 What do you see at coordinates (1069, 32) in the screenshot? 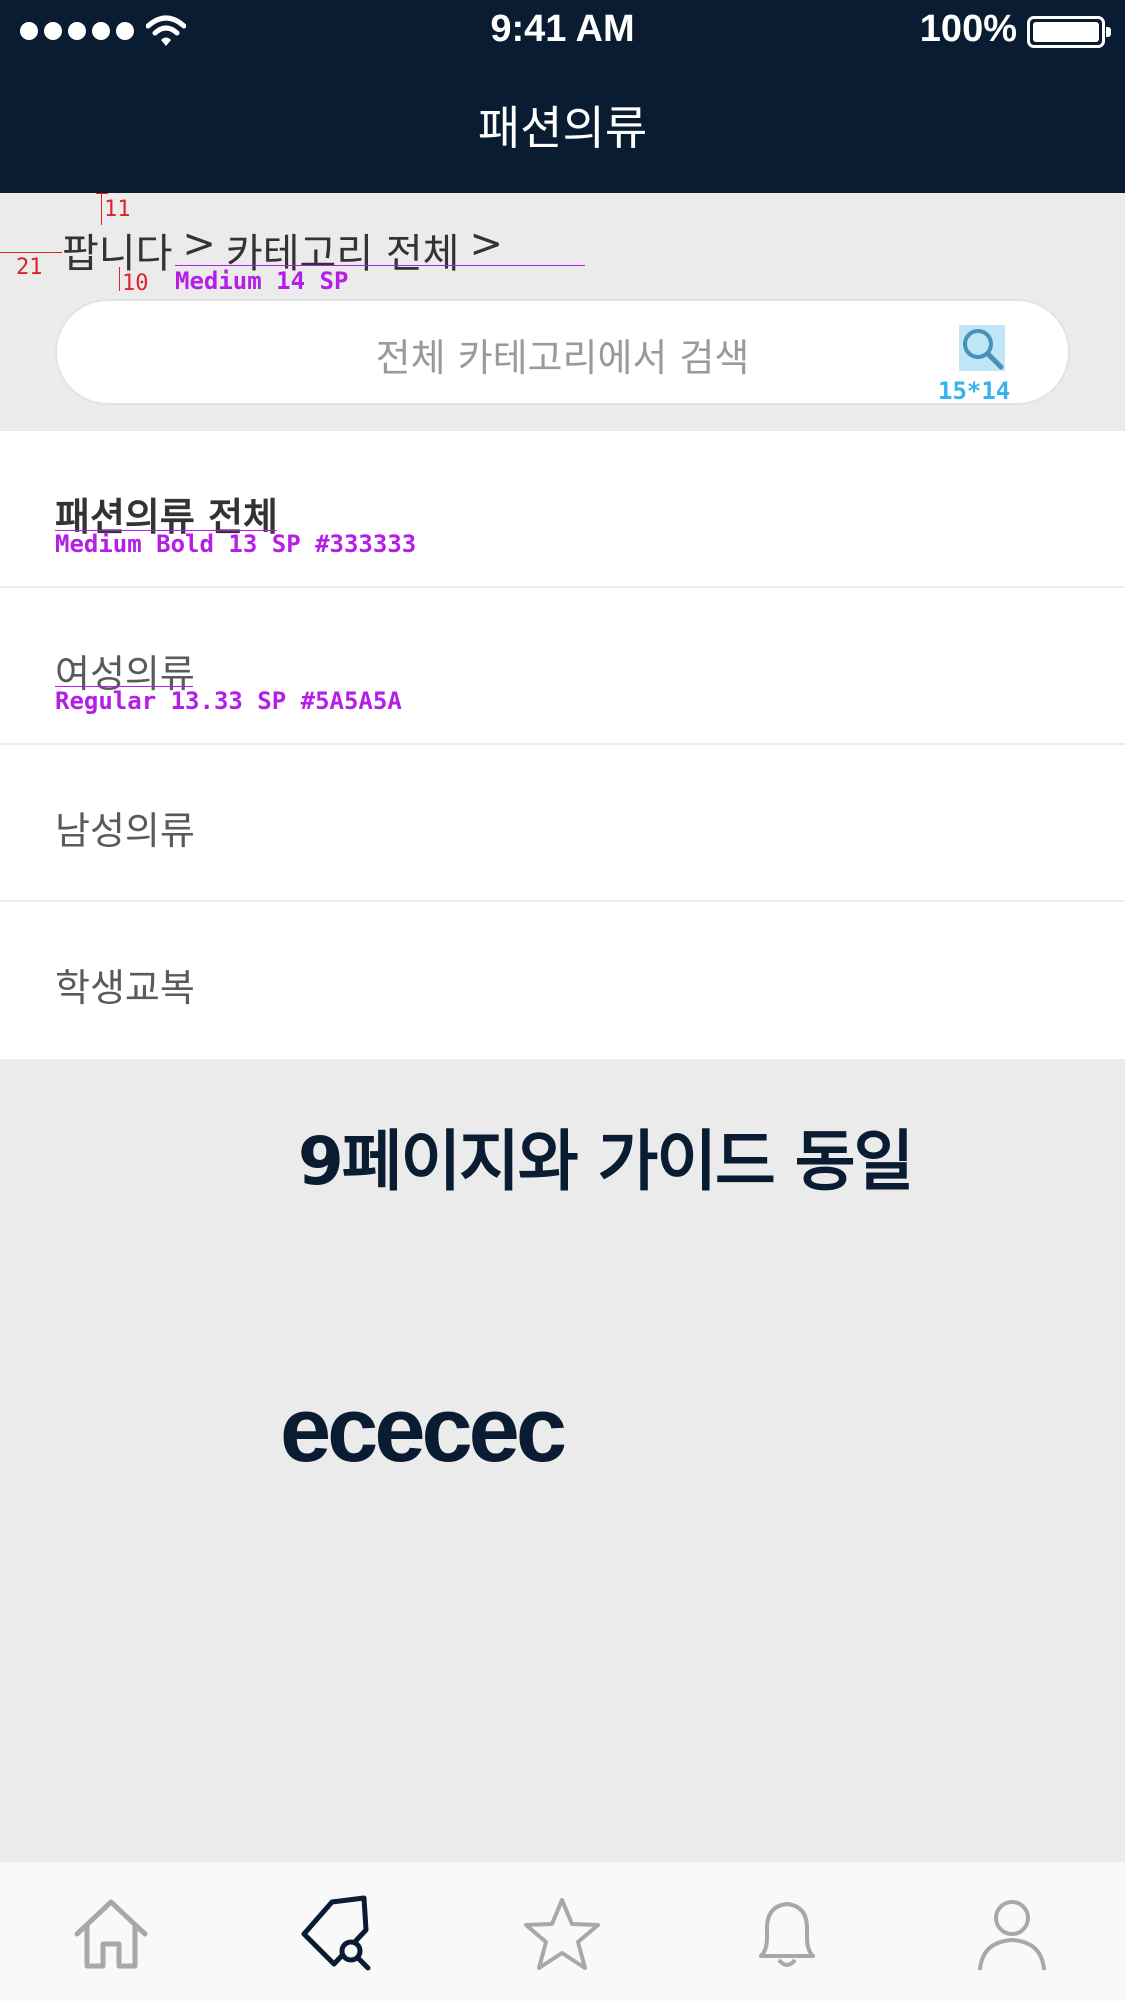
I see `battery-icon` at bounding box center [1069, 32].